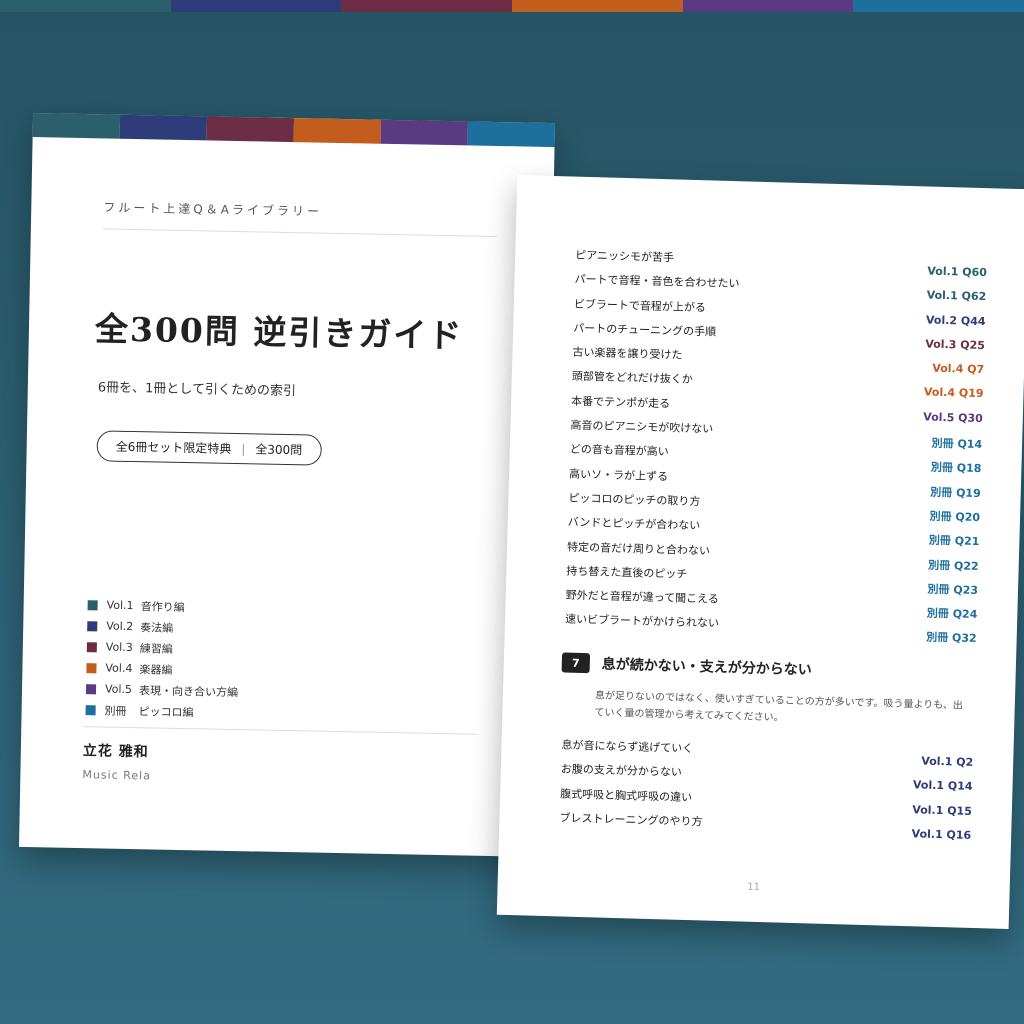  What do you see at coordinates (754, 887) in the screenshot?
I see `page-number: 11` at bounding box center [754, 887].